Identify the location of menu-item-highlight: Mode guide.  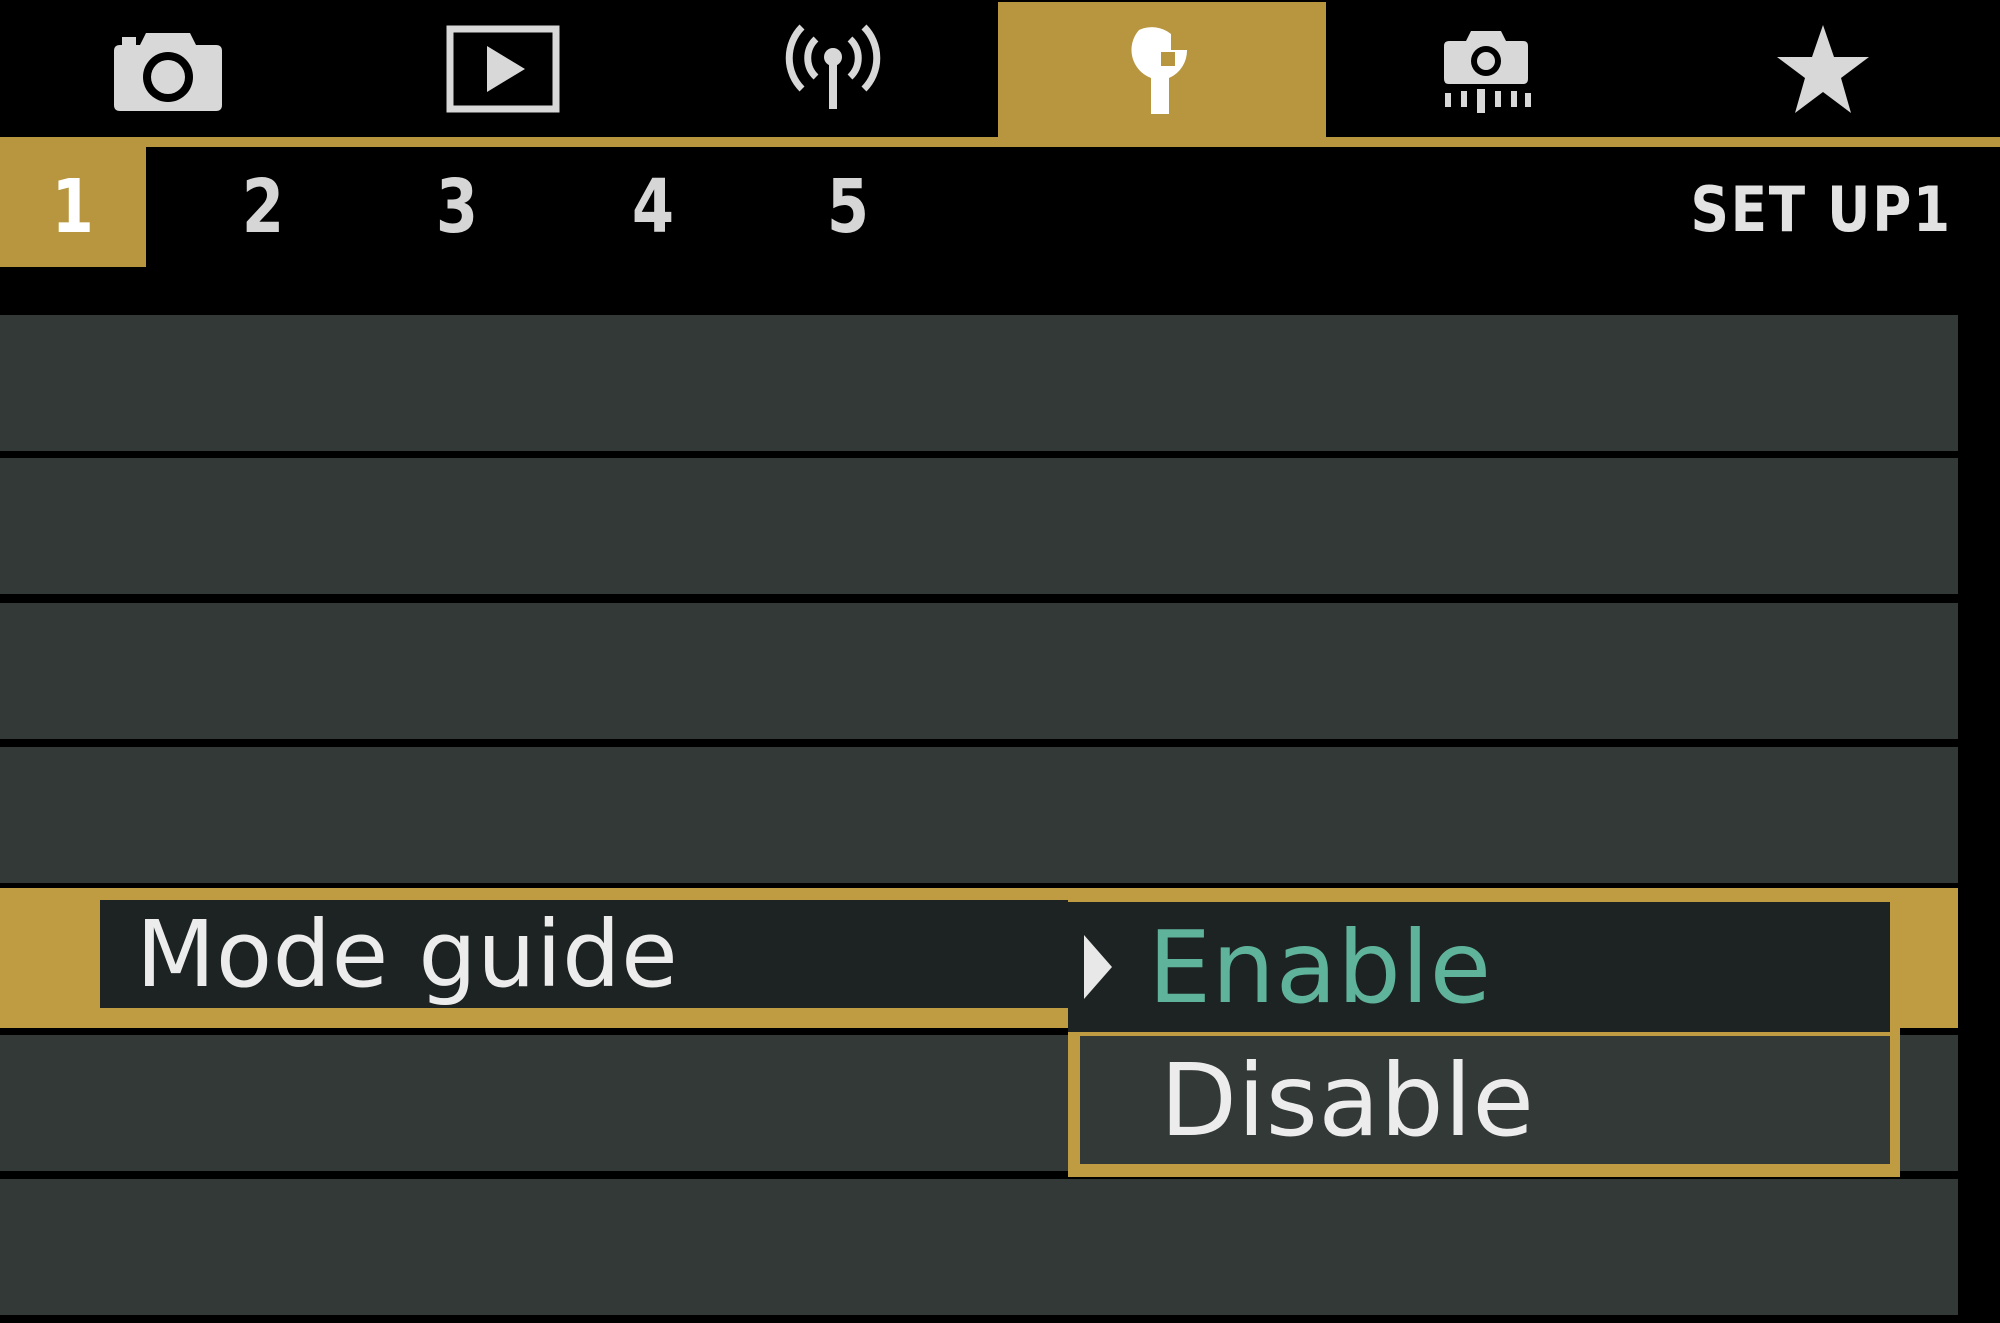
(584, 954).